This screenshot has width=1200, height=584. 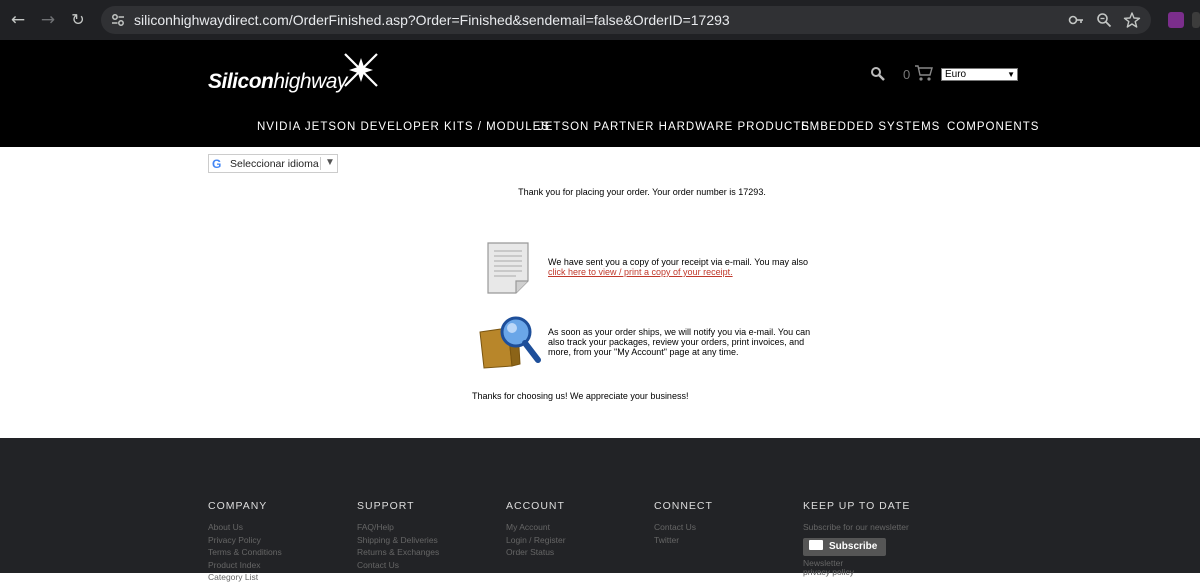 I want to click on reload-icon: ↻, so click(x=78, y=20).